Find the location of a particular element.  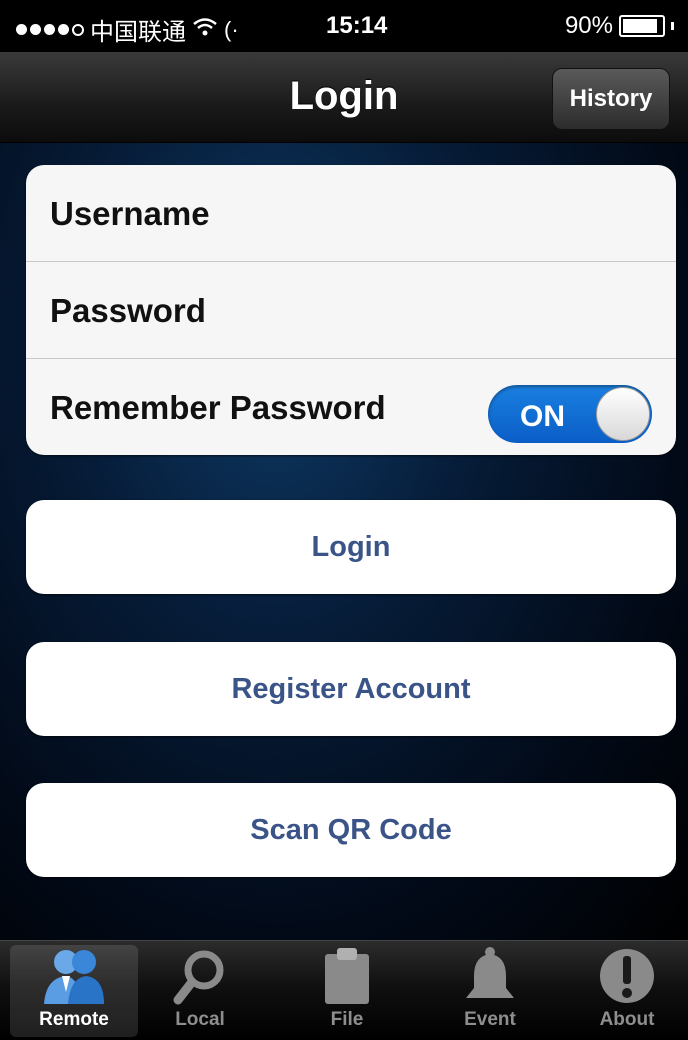

tab-about: About is located at coordinates (625, 991).